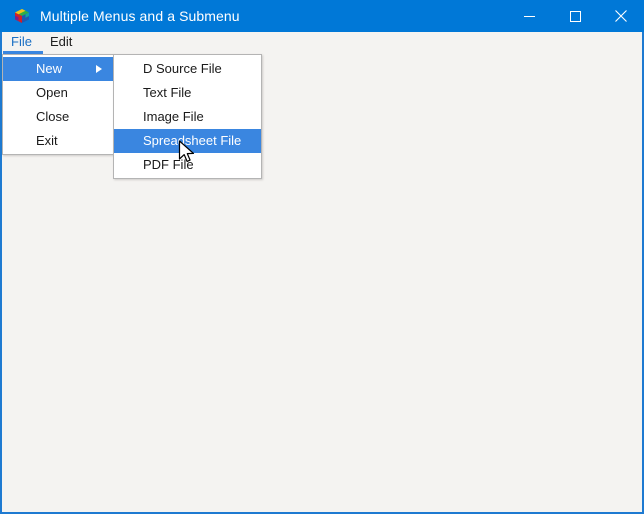 Image resolution: width=644 pixels, height=514 pixels. What do you see at coordinates (140, 16) in the screenshot?
I see `window-title: Multiple Menus and a Submenu` at bounding box center [140, 16].